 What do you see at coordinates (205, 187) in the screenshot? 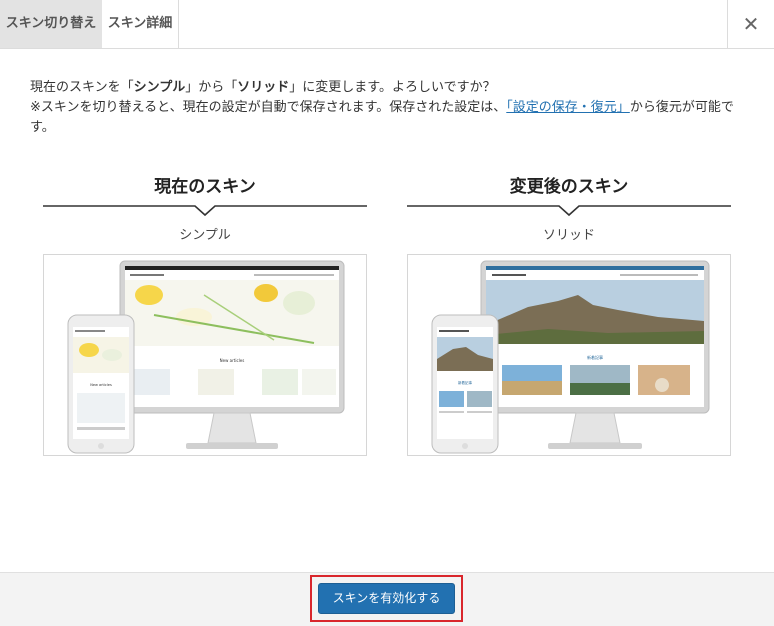
I see `current-skin-heading: 現在のスキン` at bounding box center [205, 187].